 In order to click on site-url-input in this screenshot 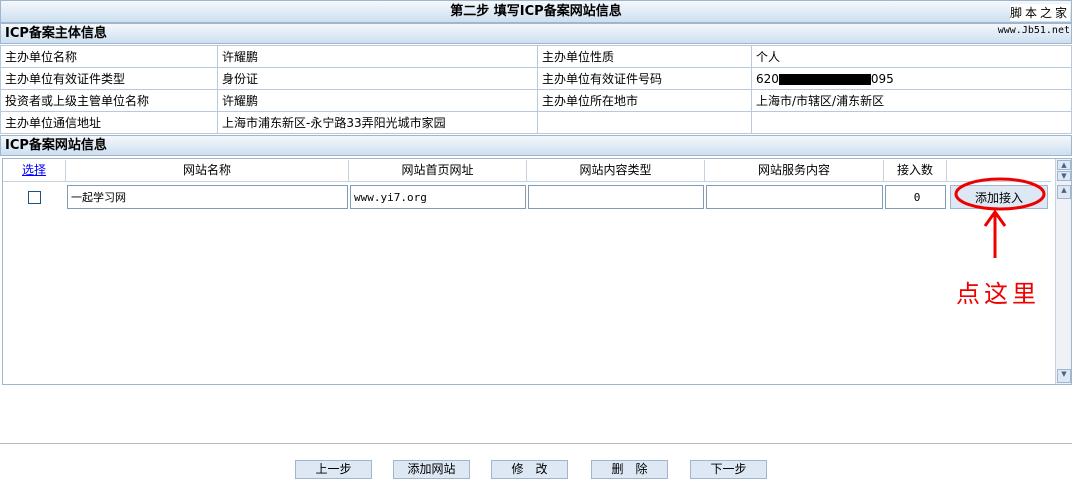, I will do `click(438, 197)`.